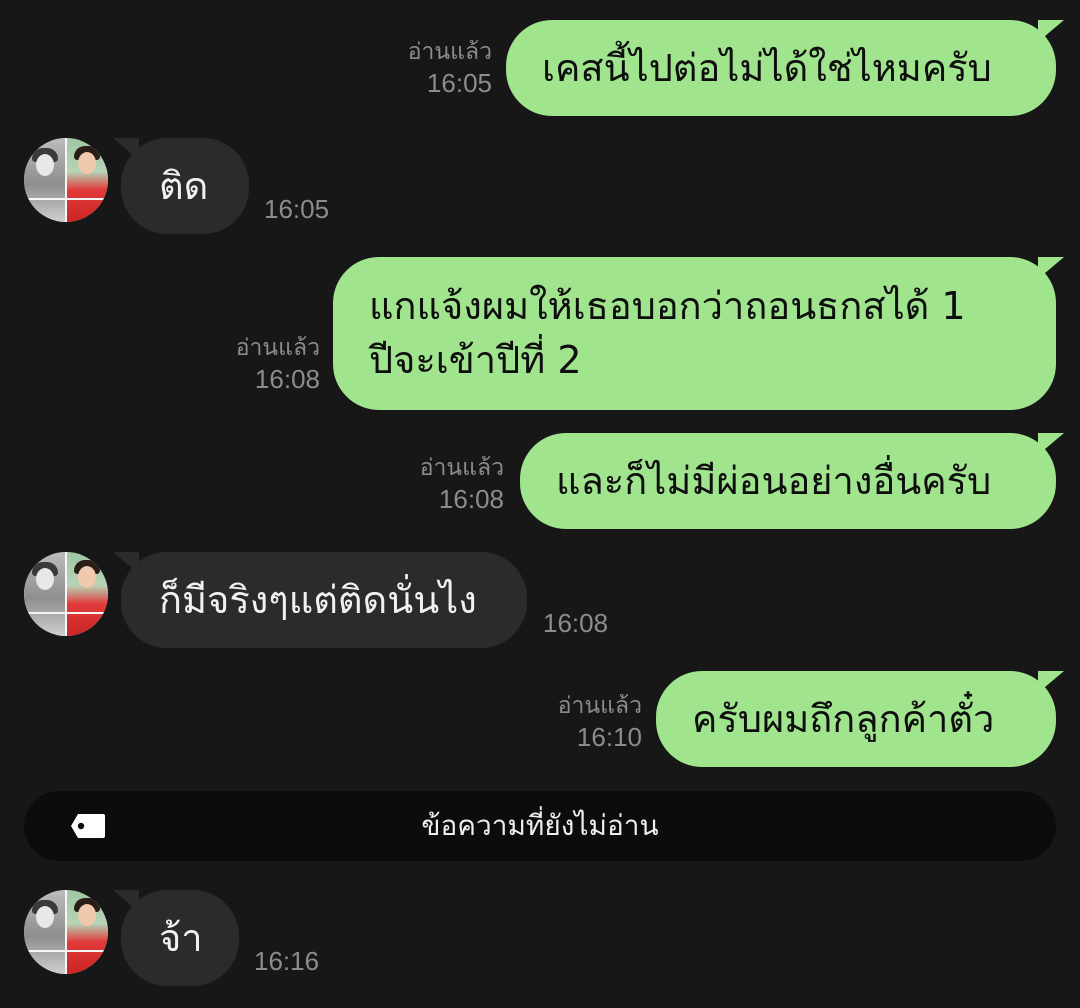 This screenshot has height=1008, width=1080. I want to click on message-text-line: ปีจะเข้าปีที่ 2, so click(475, 360).